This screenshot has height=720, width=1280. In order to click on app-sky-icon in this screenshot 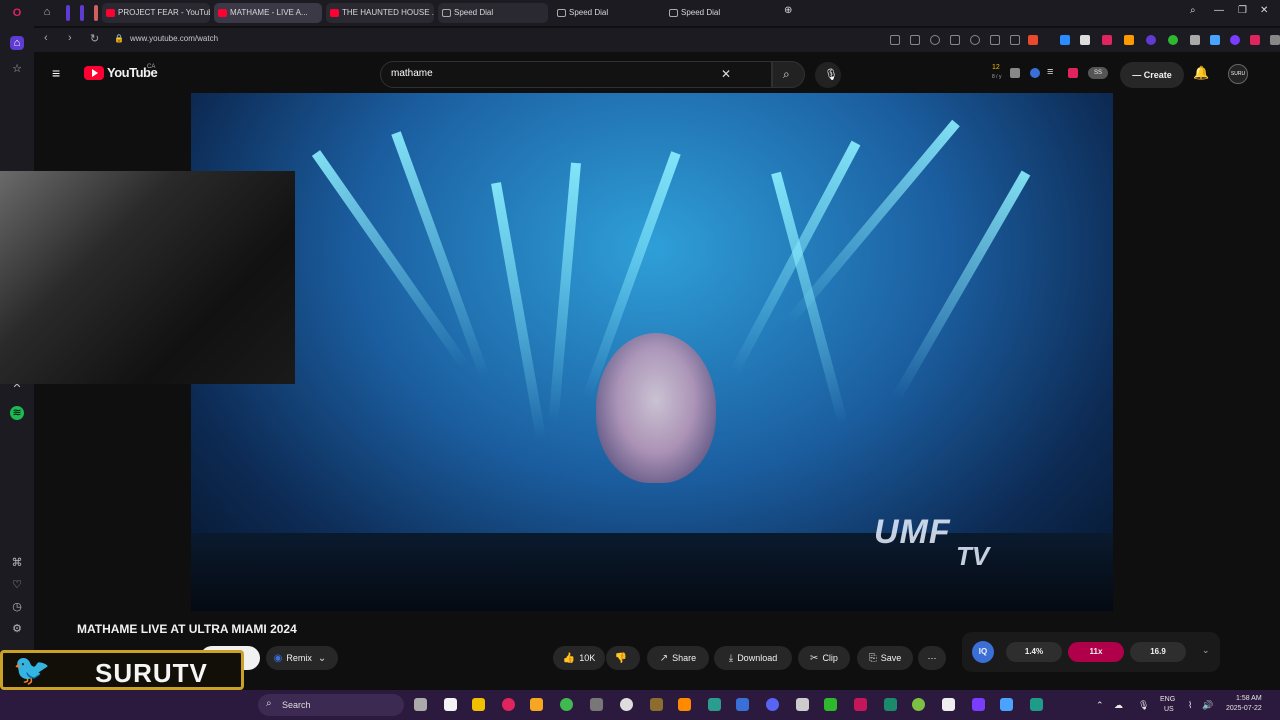, I will do `click(1006, 704)`.